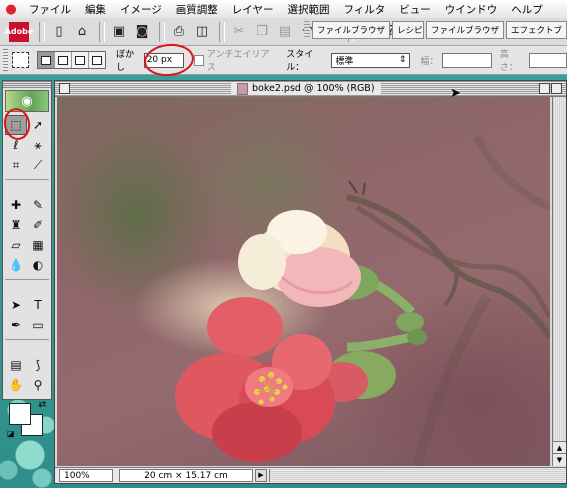 The width and height of the screenshot is (567, 488). Describe the element at coordinates (47, 60) in the screenshot. I see `new-selection-mode` at that location.